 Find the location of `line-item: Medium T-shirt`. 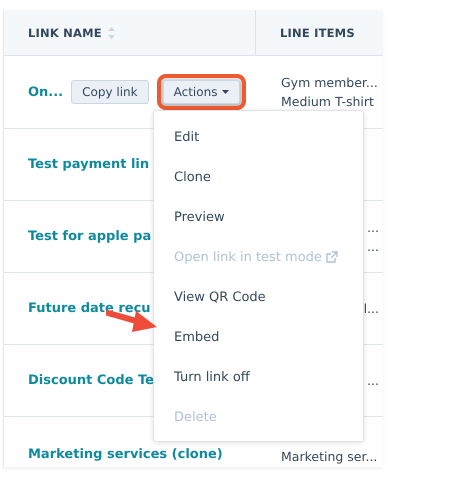

line-item: Medium T-shirt is located at coordinates (327, 102).